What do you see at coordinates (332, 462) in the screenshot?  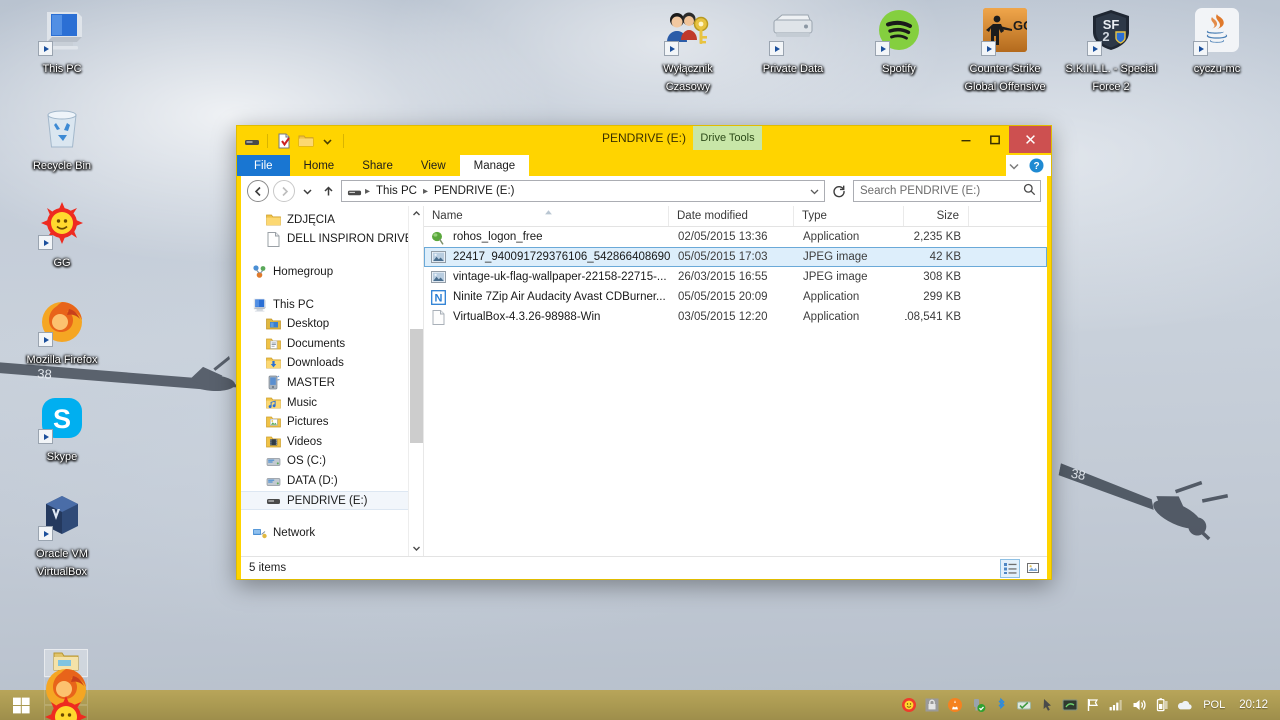 I see `nav-os-c: OS (C:)` at bounding box center [332, 462].